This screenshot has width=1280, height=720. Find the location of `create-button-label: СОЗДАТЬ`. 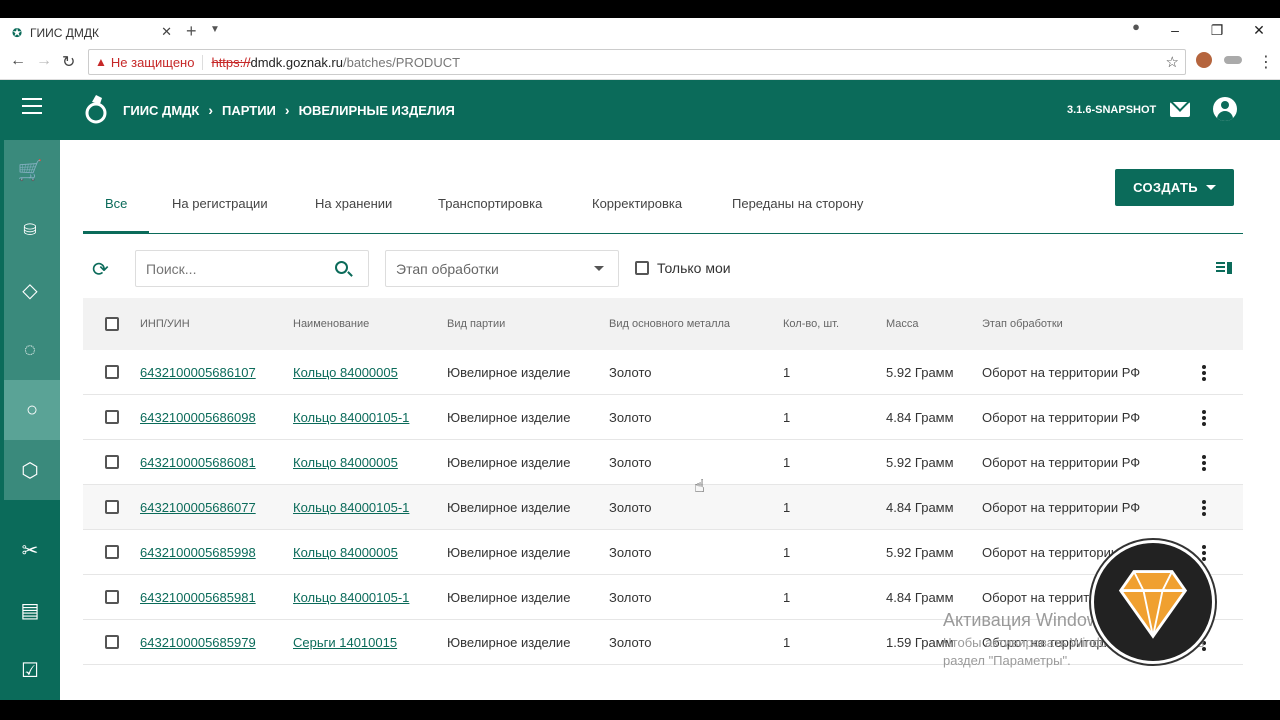

create-button-label: СОЗДАТЬ is located at coordinates (1165, 187).